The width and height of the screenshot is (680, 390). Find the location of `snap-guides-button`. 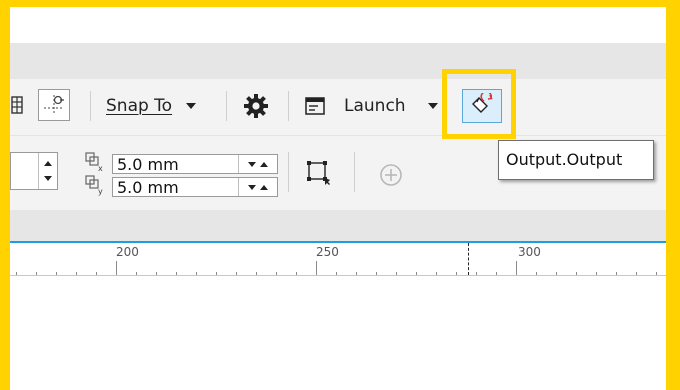

snap-guides-button is located at coordinates (54, 105).